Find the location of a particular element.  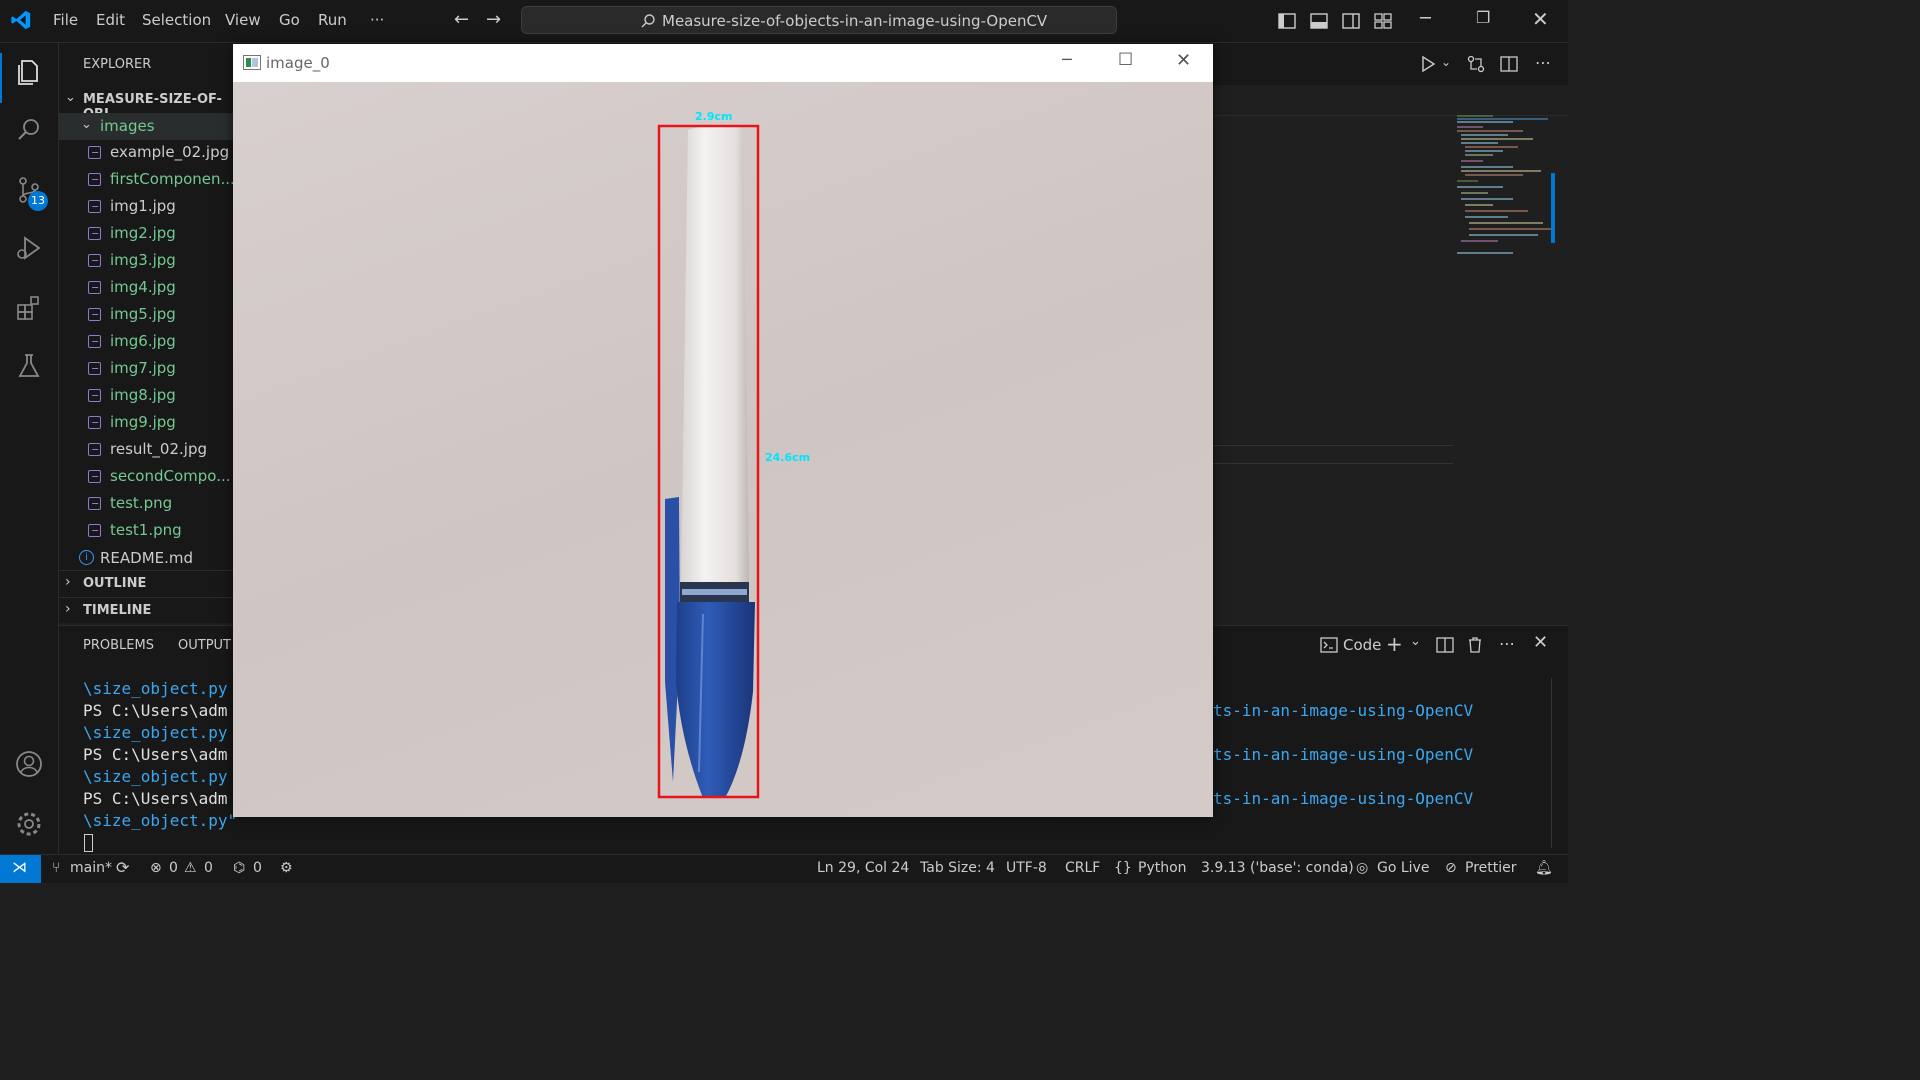

explorer-icon is located at coordinates (29, 72).